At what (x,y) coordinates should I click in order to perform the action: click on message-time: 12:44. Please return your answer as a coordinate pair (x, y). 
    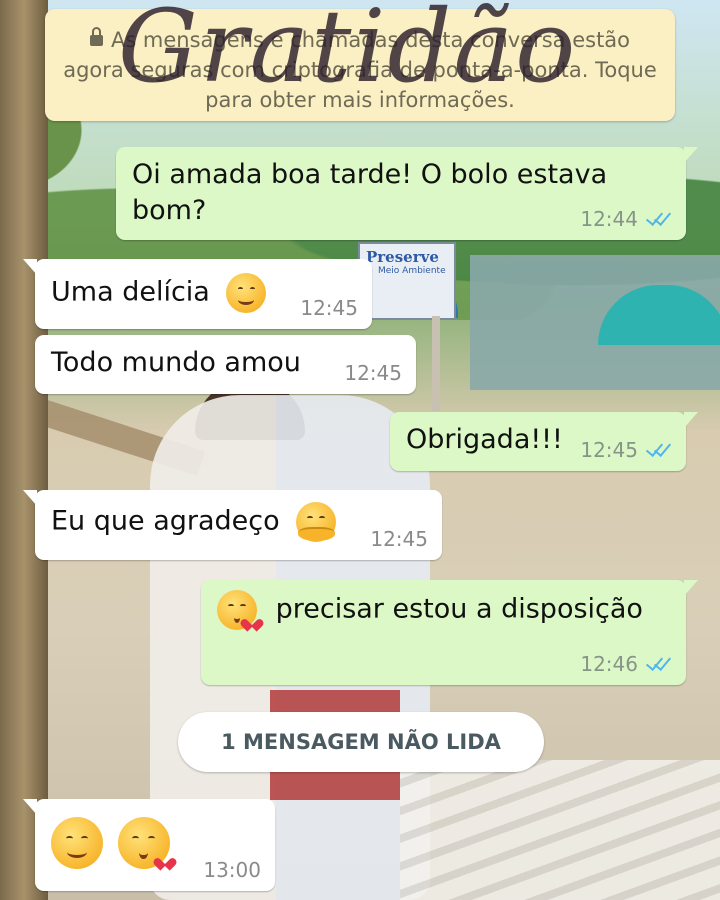
    Looking at the image, I should click on (609, 219).